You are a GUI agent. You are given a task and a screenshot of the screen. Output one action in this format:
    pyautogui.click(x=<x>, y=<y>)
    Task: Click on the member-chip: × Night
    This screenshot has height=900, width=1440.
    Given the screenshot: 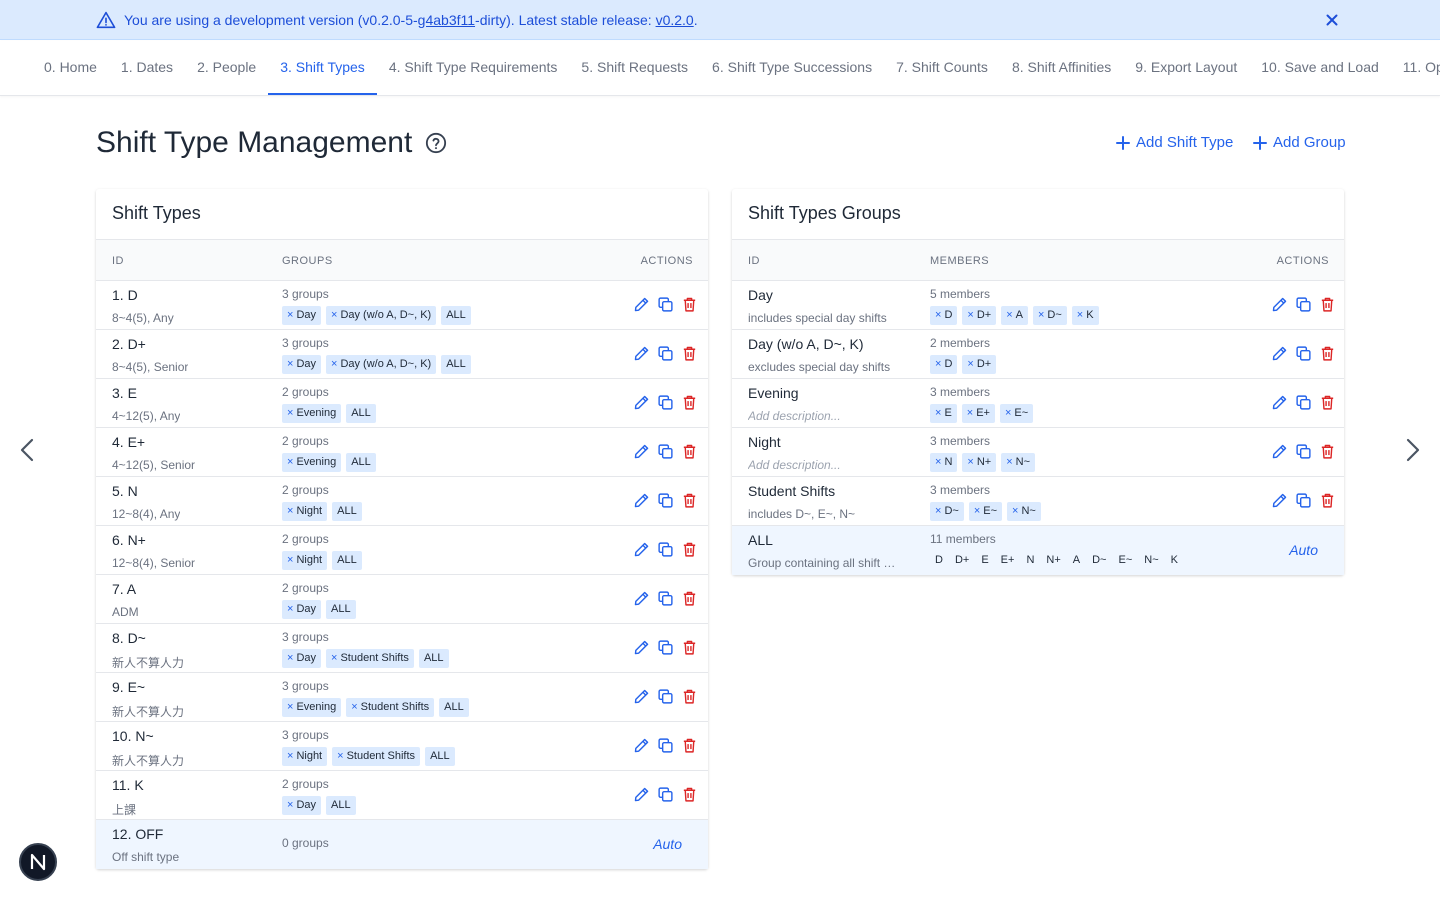 What is the action you would take?
    pyautogui.click(x=305, y=560)
    